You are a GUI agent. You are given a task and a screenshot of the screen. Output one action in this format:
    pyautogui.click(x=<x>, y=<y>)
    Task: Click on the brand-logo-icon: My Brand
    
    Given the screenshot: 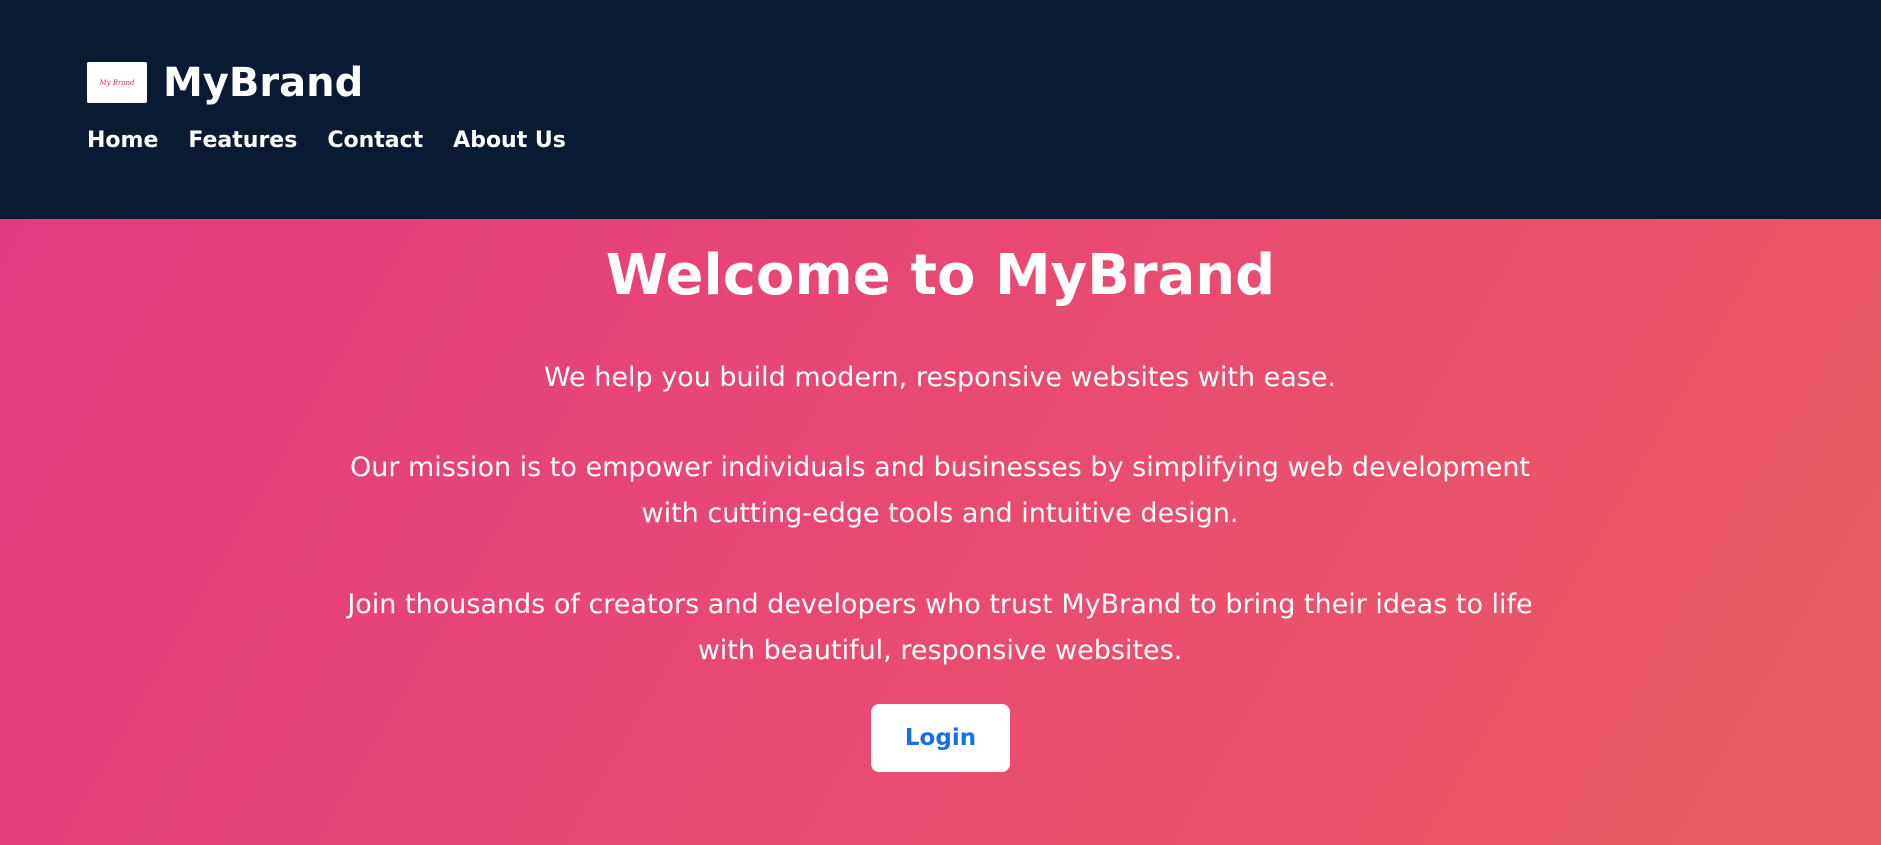 What is the action you would take?
    pyautogui.click(x=117, y=82)
    